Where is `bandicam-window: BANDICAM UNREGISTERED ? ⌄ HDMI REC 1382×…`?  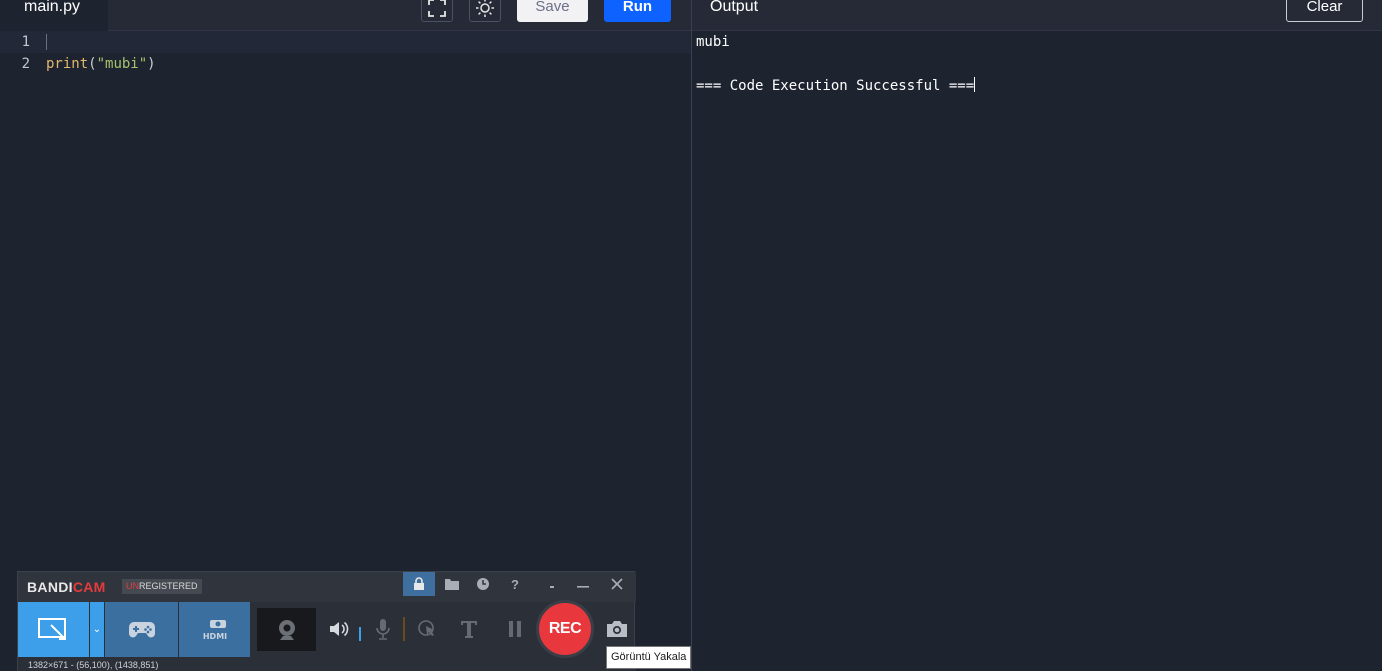 bandicam-window: BANDICAM UNREGISTERED ? ⌄ HDMI REC 1382×… is located at coordinates (326, 621).